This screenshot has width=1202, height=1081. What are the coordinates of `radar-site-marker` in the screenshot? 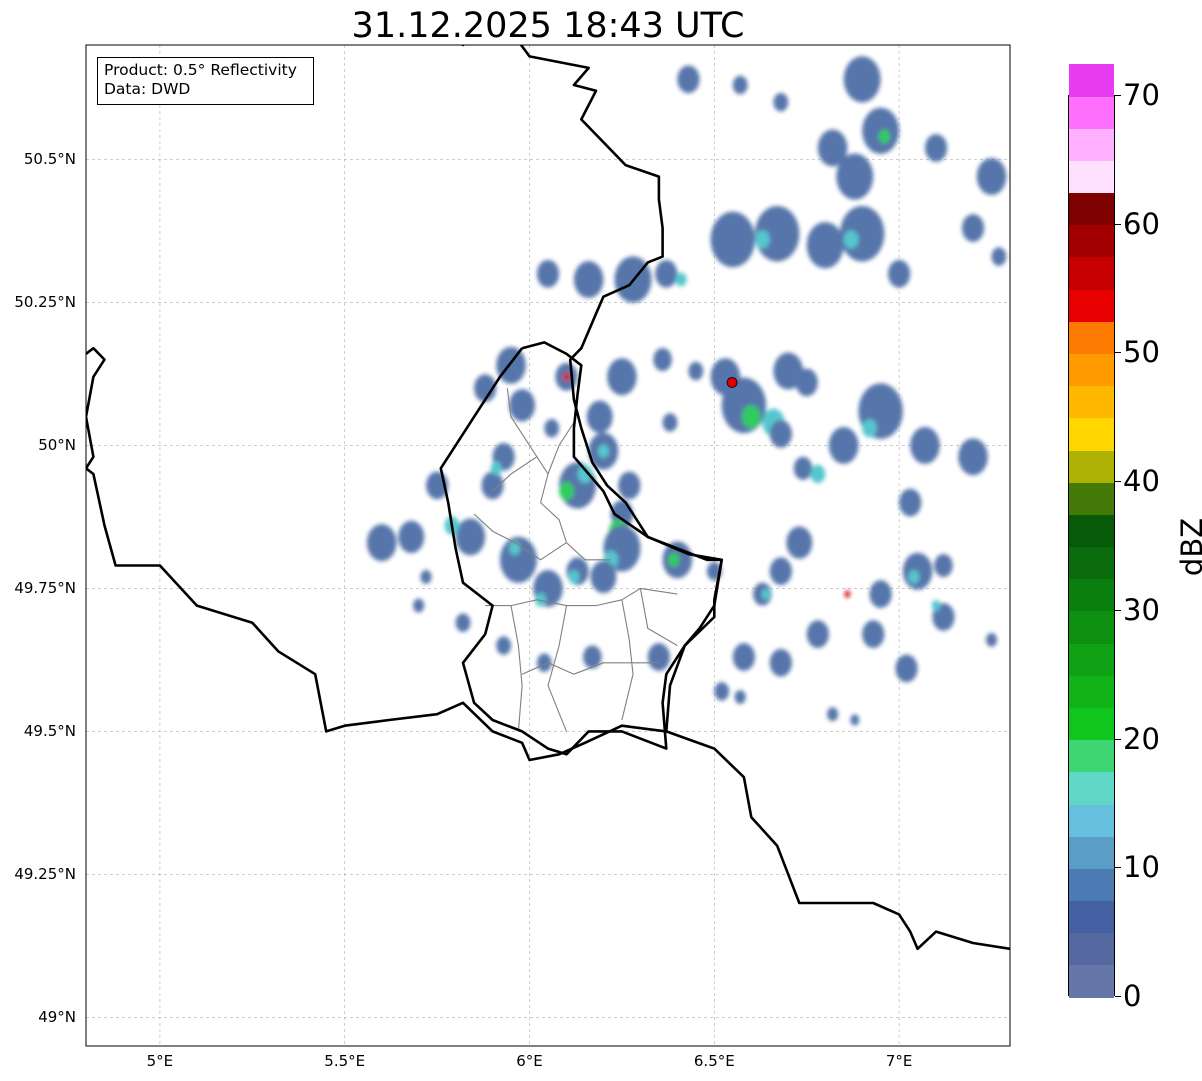 It's located at (732, 382).